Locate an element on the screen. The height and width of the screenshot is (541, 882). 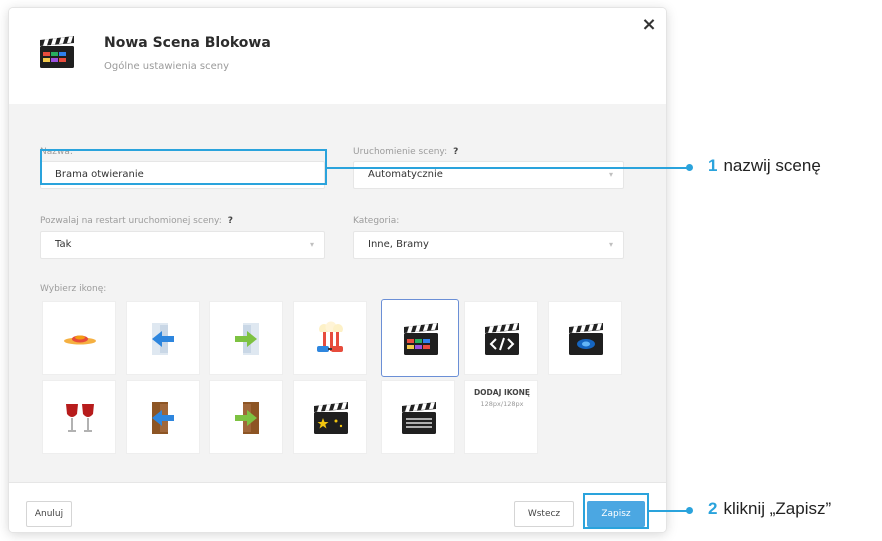
callout-1: 1 nazwij scenę is located at coordinates (764, 166).